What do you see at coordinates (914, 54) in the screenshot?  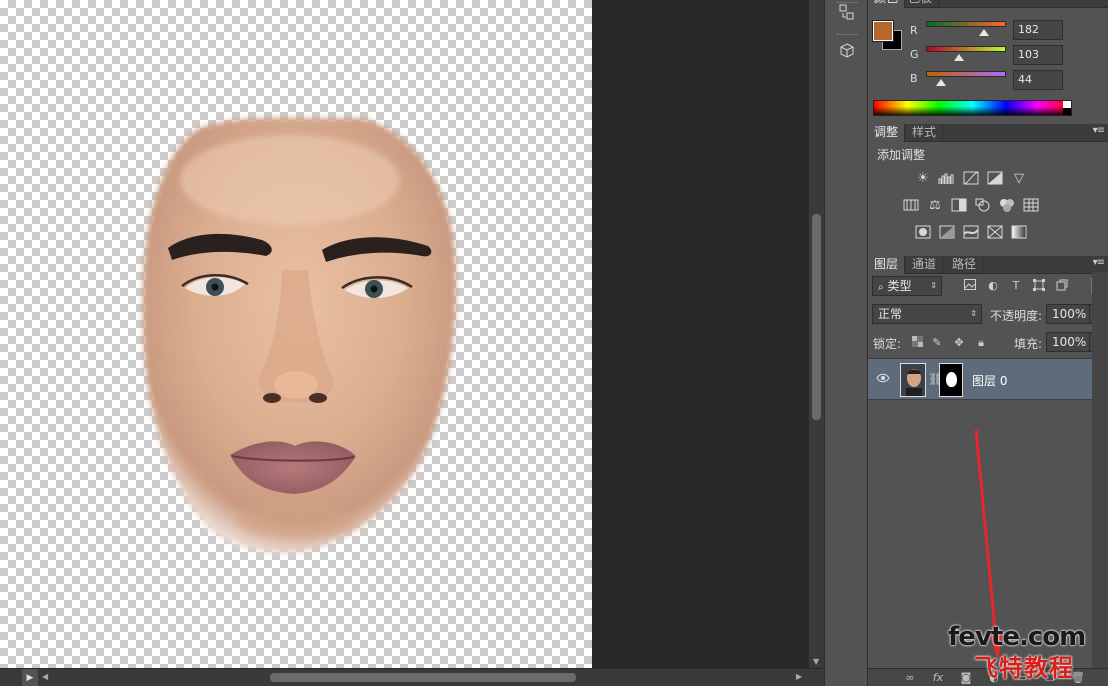 I see `channel-label-g: G` at bounding box center [914, 54].